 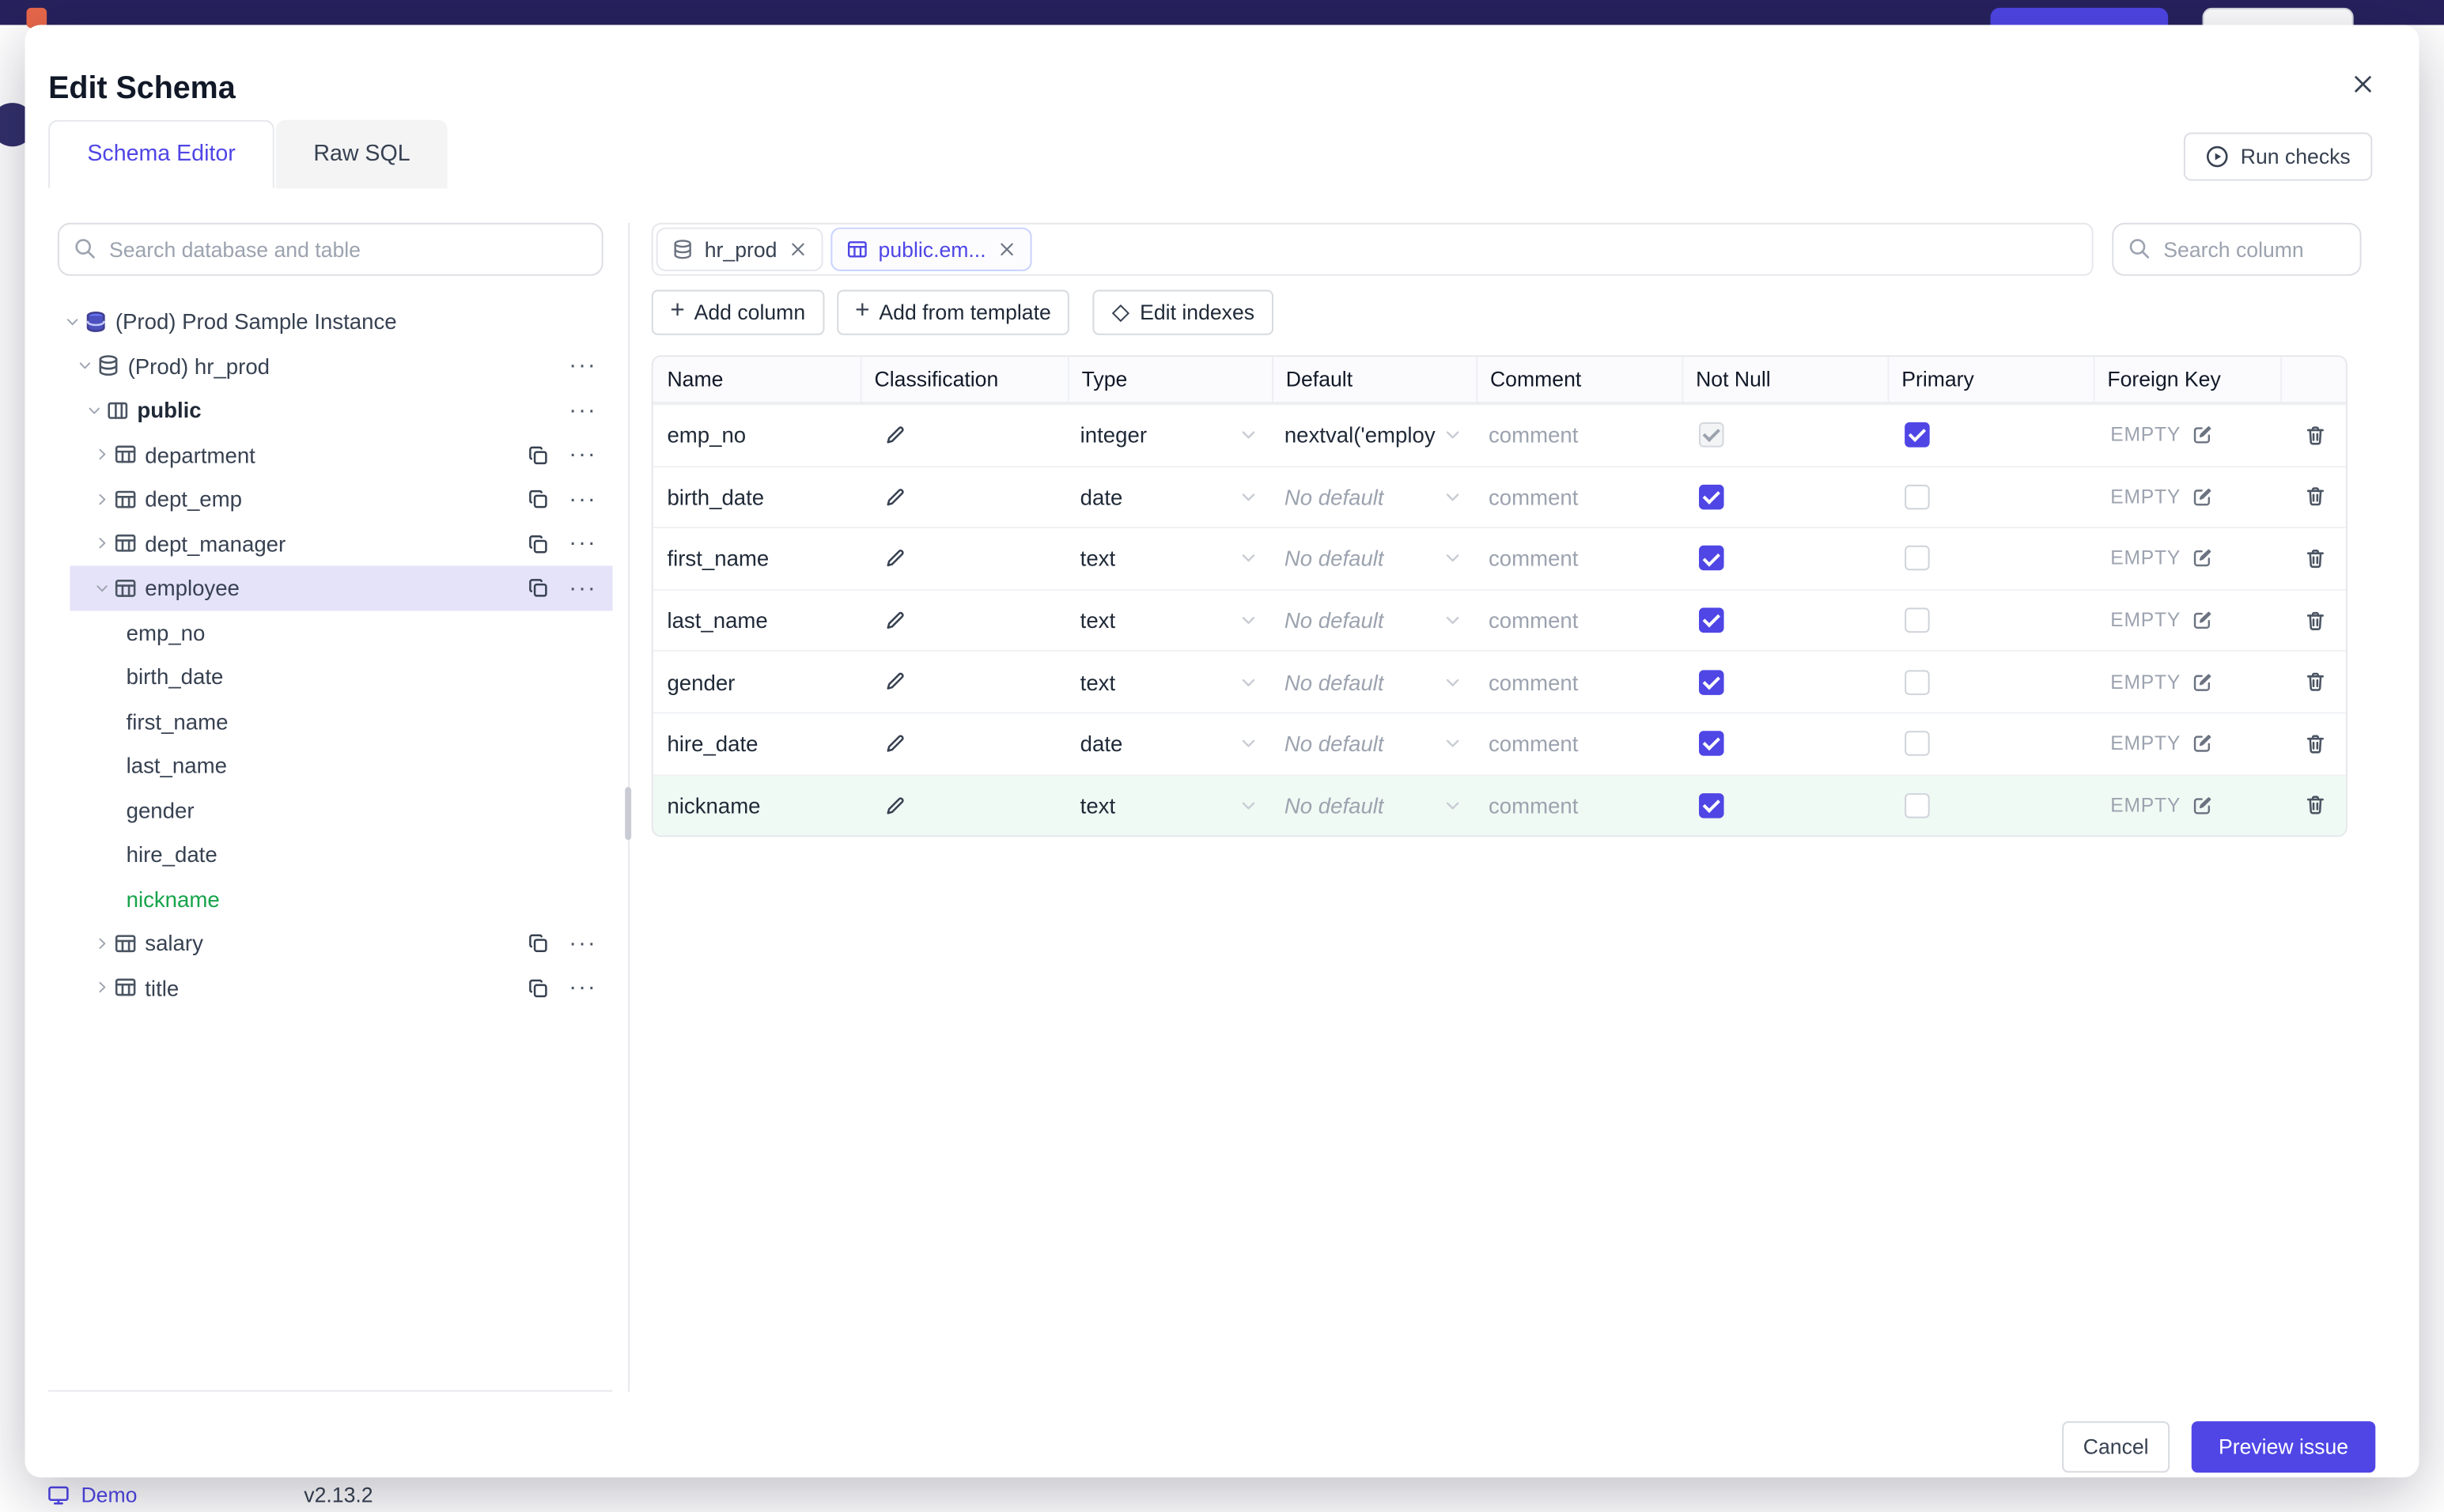 I want to click on tree-item-table-employee: employee ···, so click(x=330, y=588).